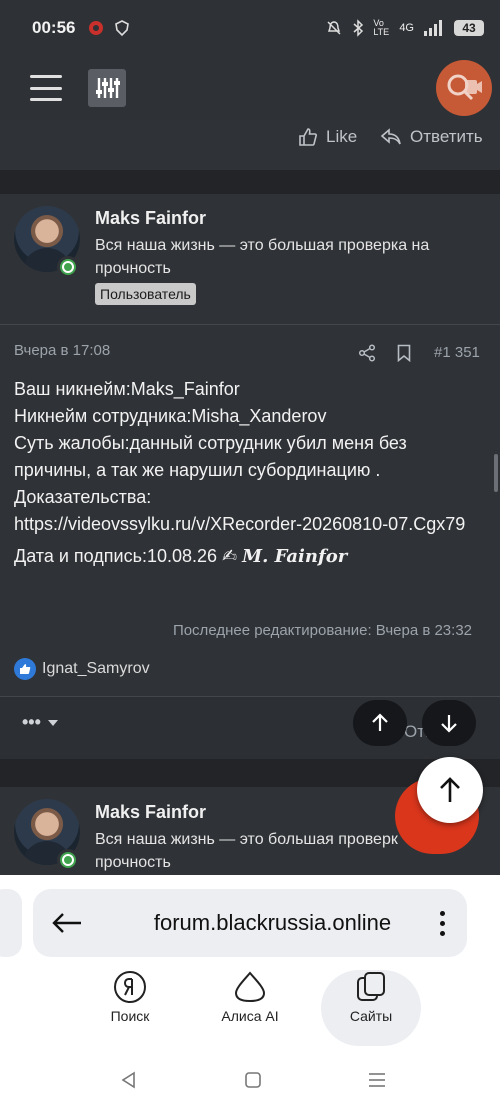 The image size is (500, 1111). What do you see at coordinates (122, 28) in the screenshot?
I see `shield-icon` at bounding box center [122, 28].